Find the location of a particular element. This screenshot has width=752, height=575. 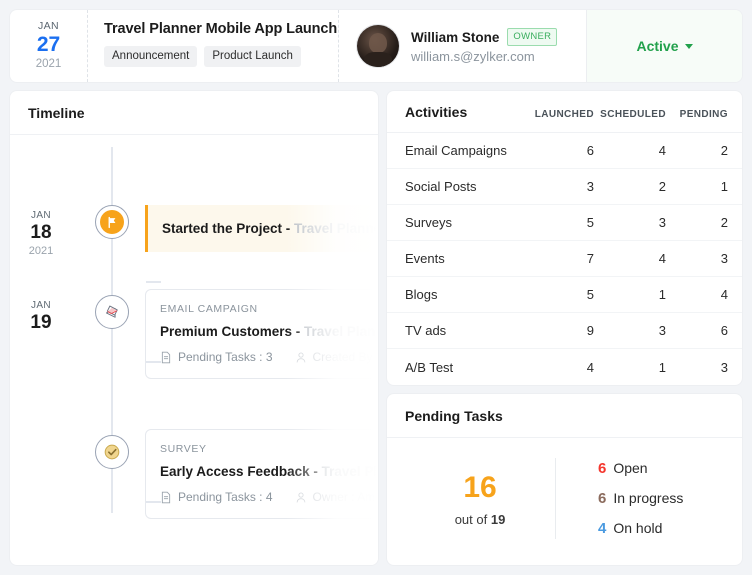

activity-pending: 3 is located at coordinates (724, 258).